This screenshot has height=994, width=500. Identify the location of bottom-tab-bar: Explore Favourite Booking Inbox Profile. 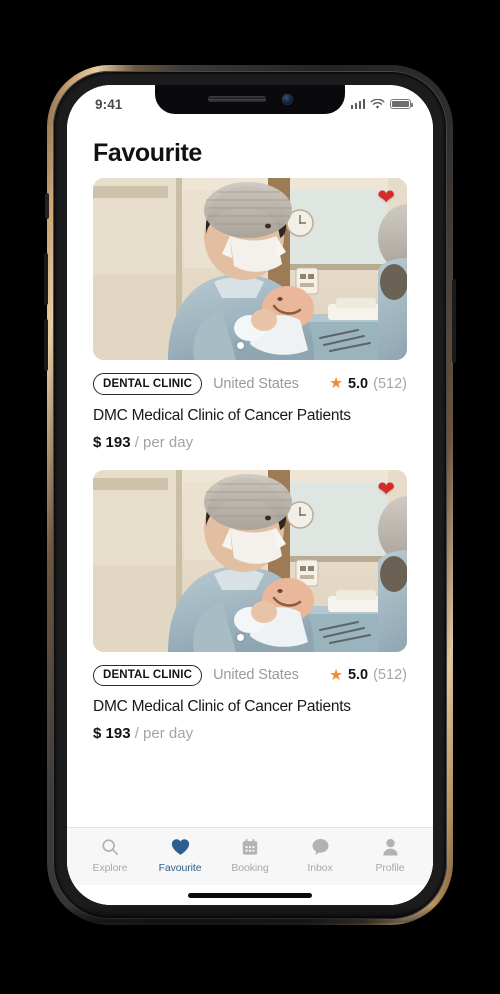
(250, 856).